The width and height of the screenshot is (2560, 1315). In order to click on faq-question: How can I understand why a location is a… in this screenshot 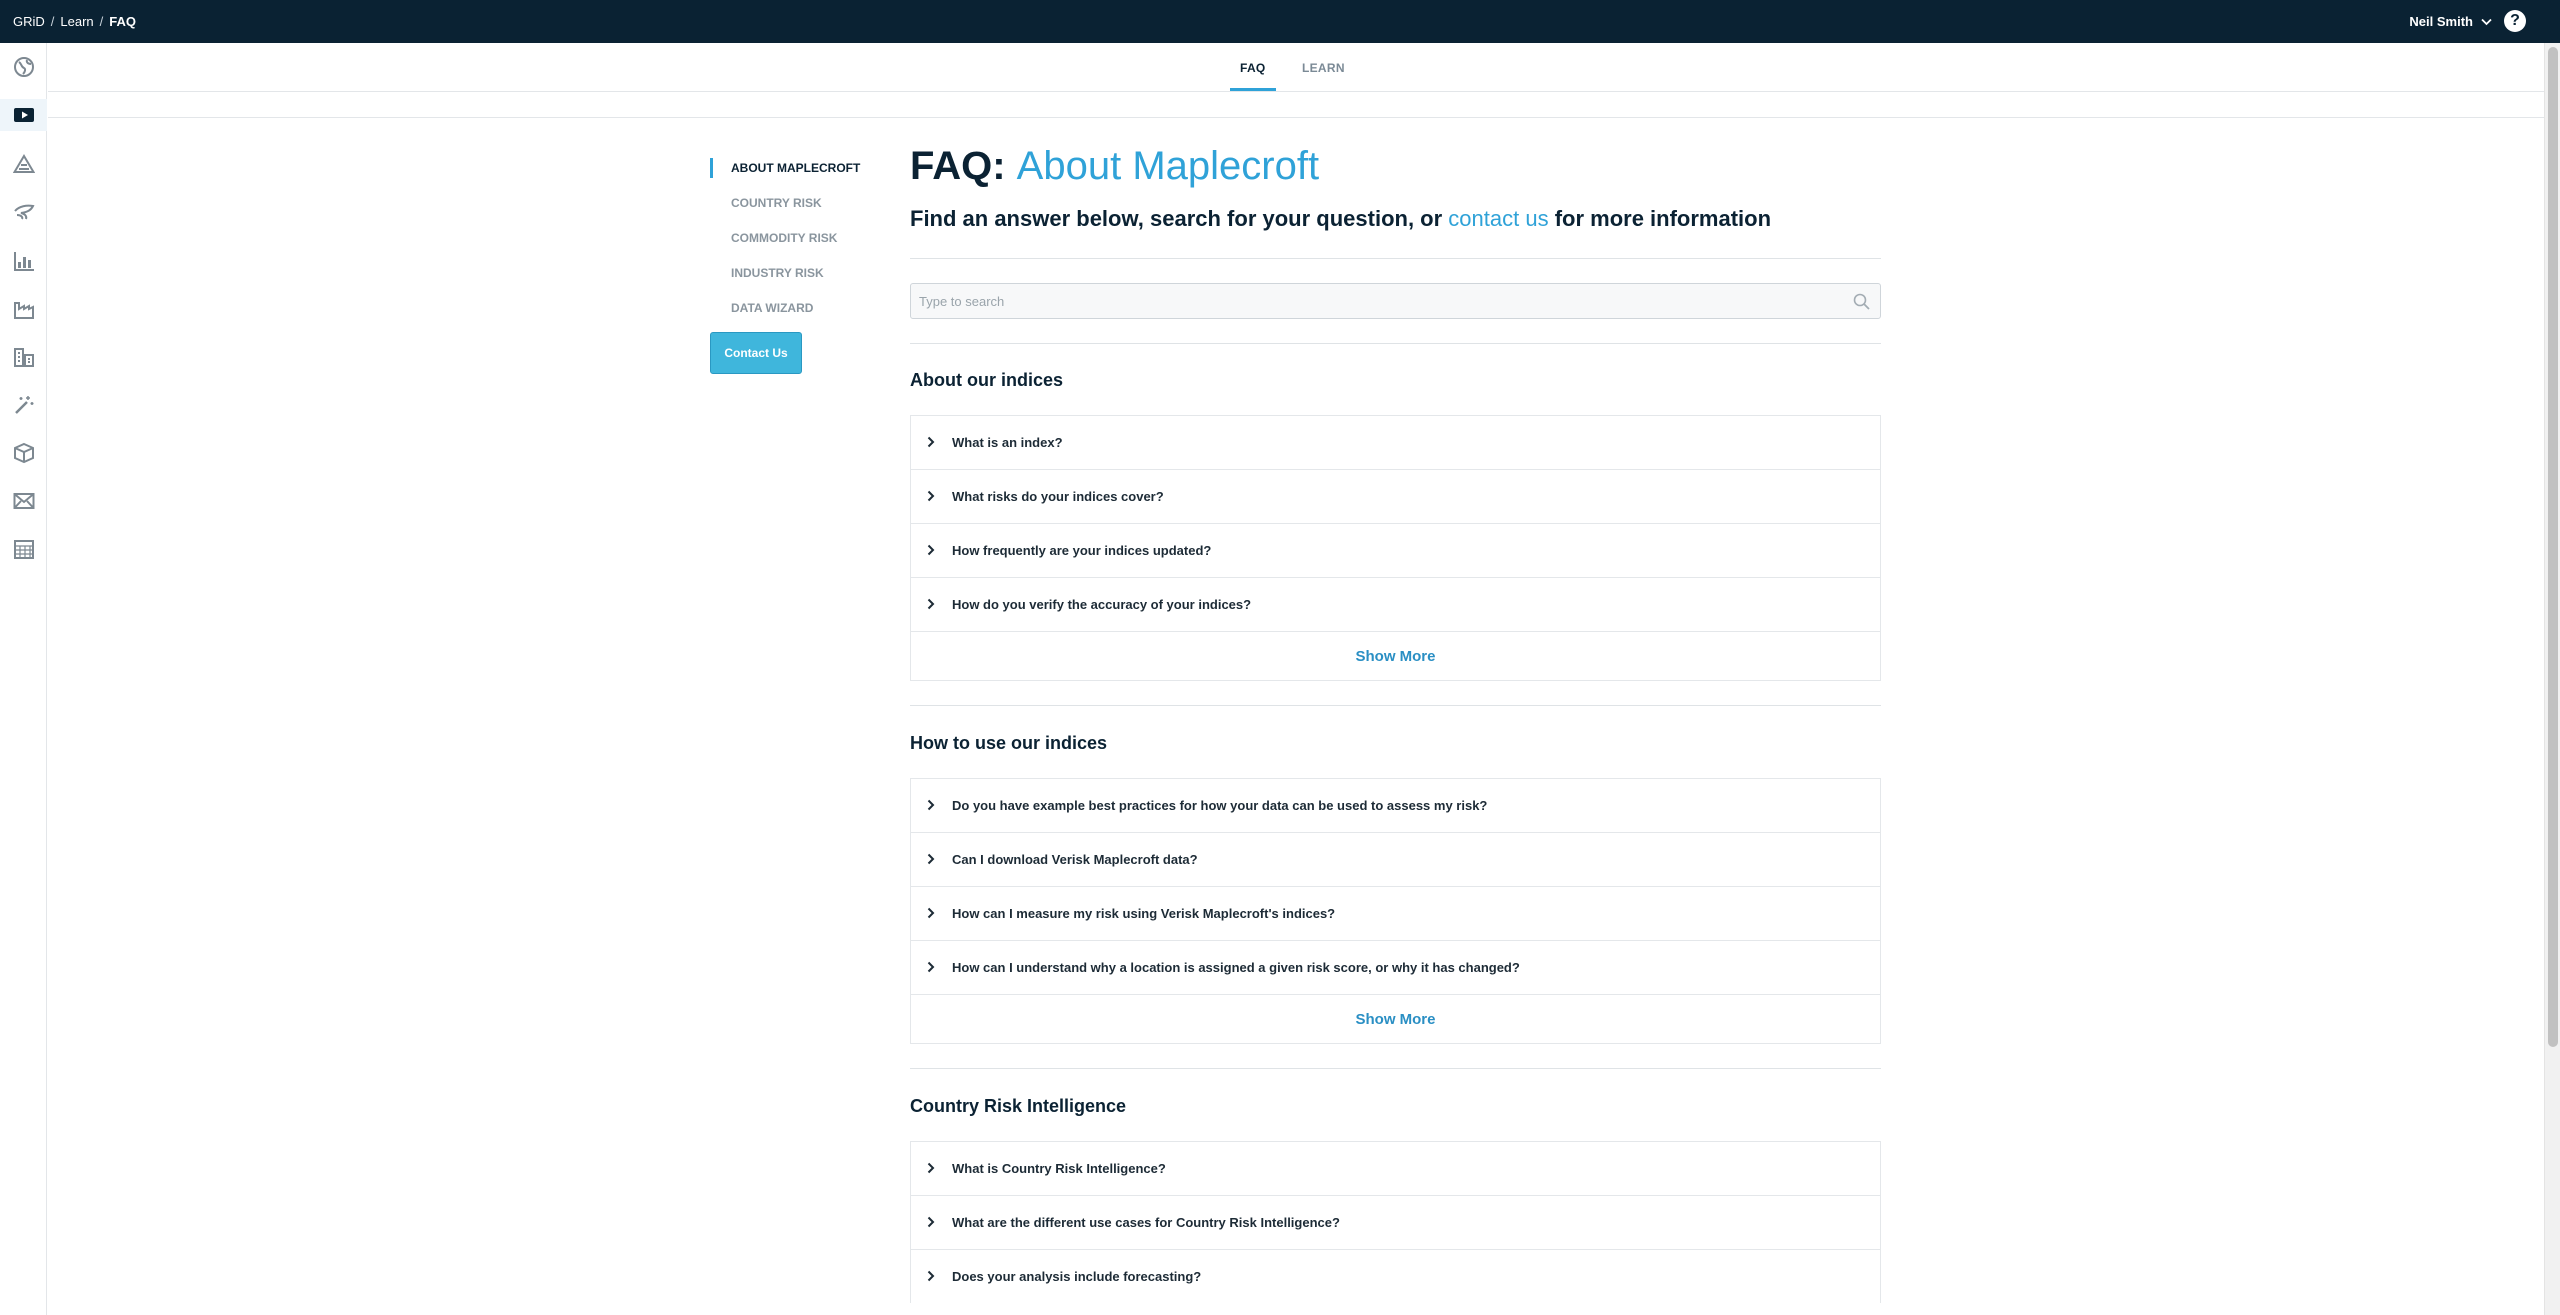, I will do `click(1395, 967)`.